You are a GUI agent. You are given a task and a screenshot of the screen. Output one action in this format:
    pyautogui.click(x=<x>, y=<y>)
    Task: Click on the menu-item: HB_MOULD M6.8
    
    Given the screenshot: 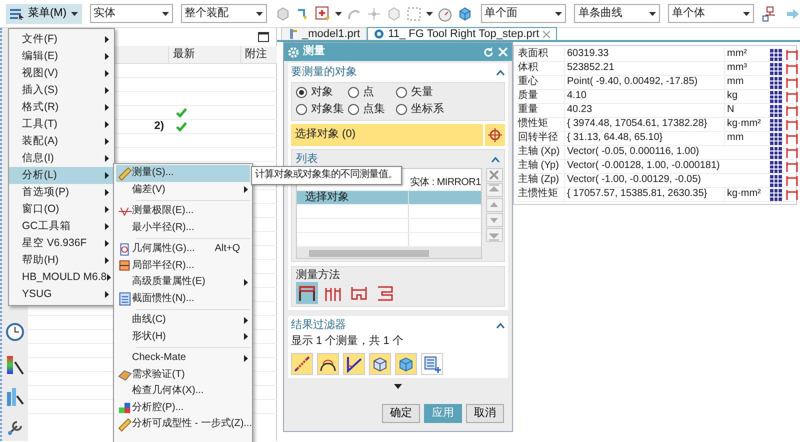 What is the action you would take?
    pyautogui.click(x=61, y=277)
    